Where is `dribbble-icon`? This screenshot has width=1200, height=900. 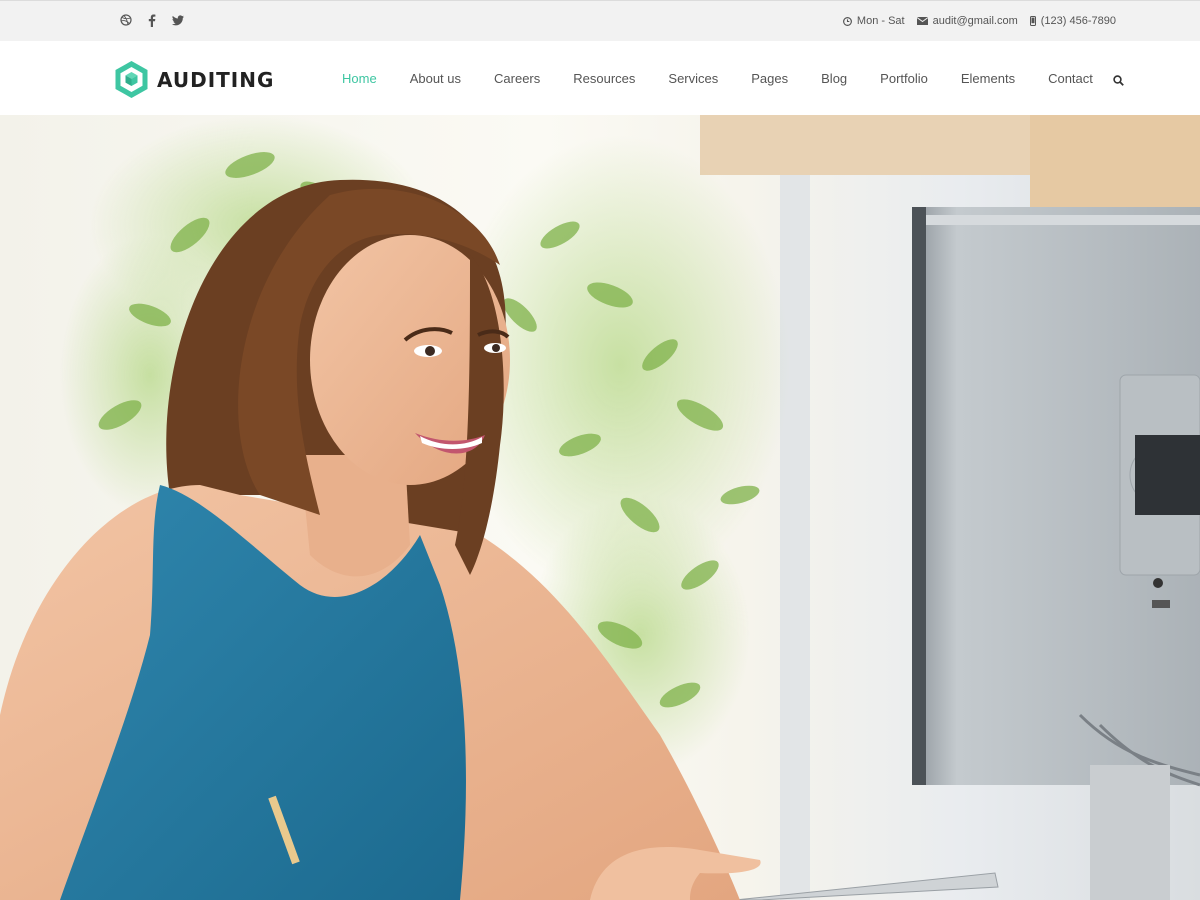 dribbble-icon is located at coordinates (126, 20).